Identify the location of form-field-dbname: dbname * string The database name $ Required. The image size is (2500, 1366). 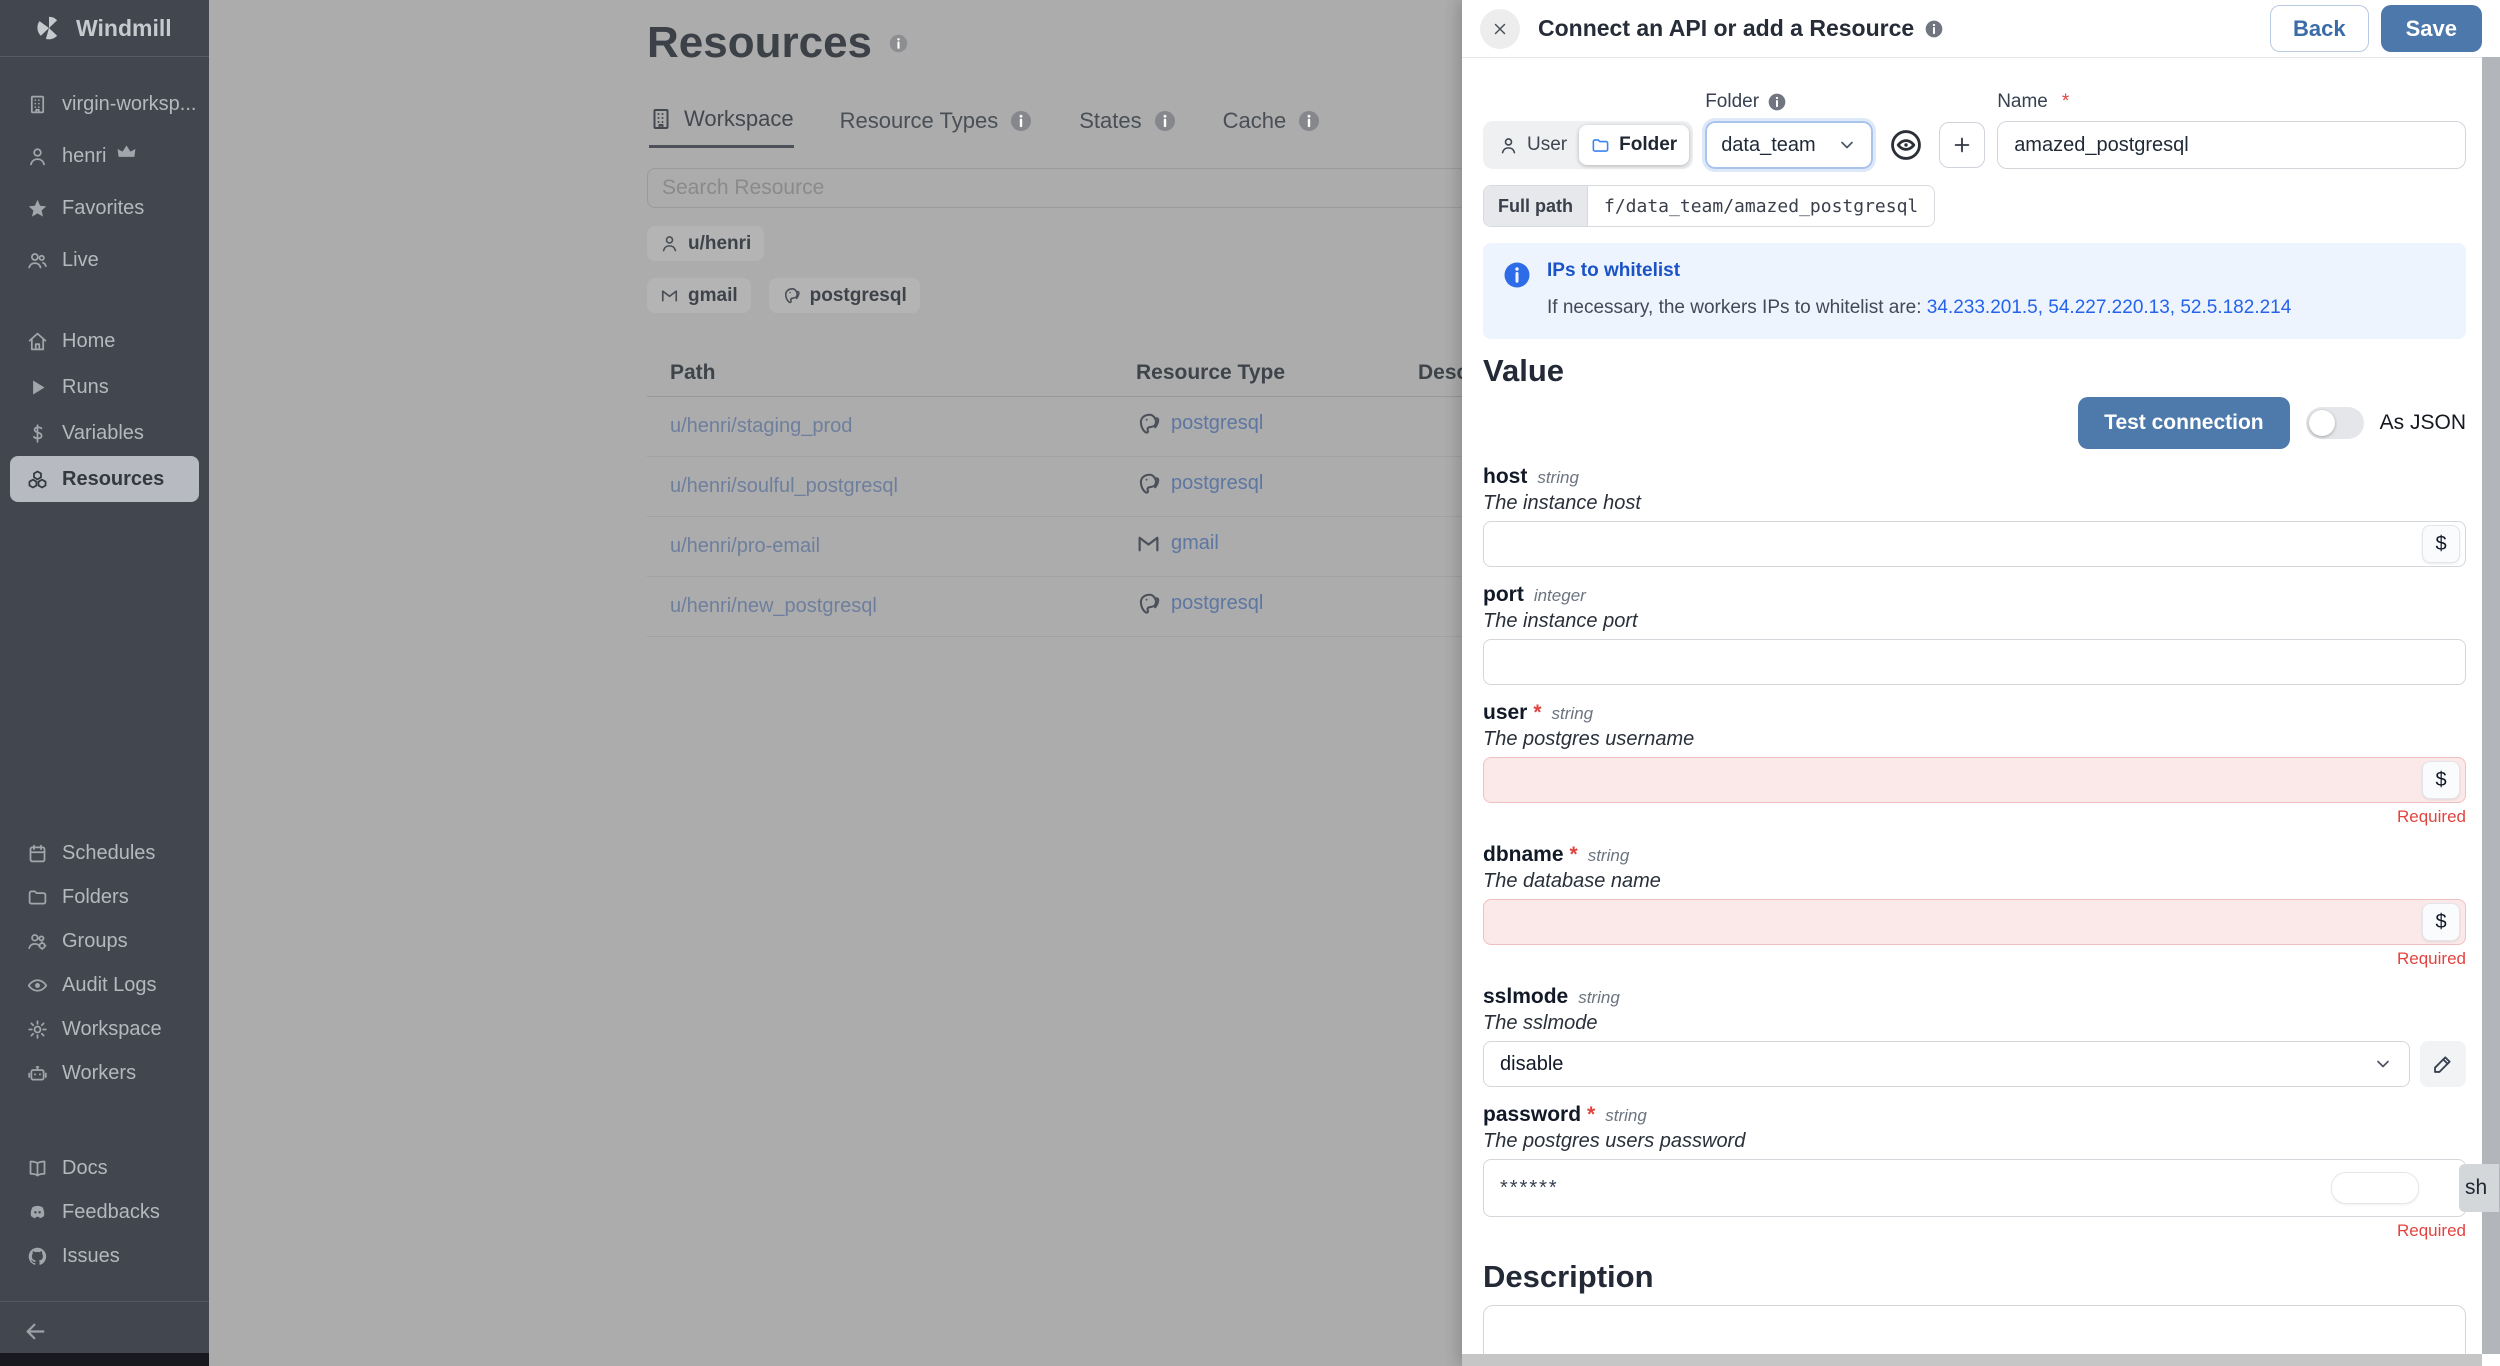
(1974, 906).